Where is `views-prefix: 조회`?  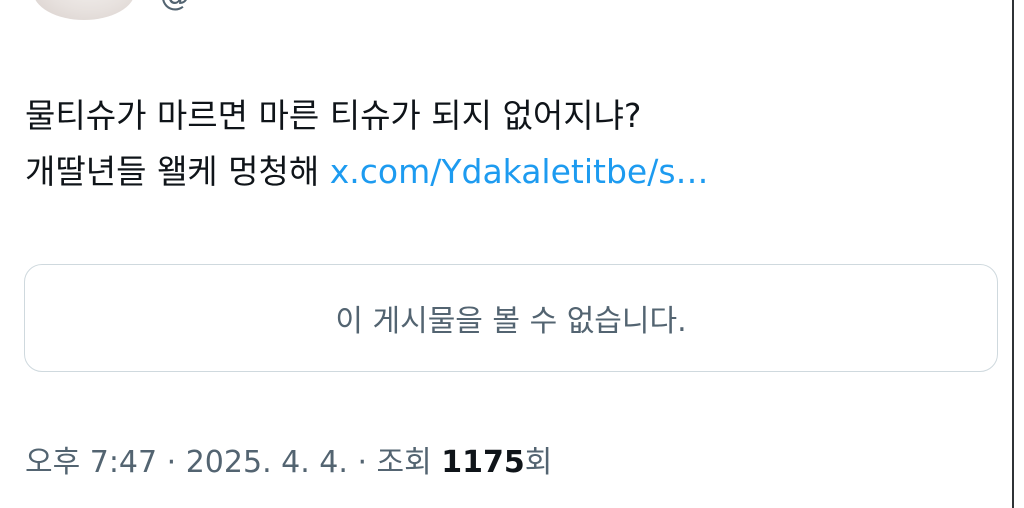 views-prefix: 조회 is located at coordinates (409, 462).